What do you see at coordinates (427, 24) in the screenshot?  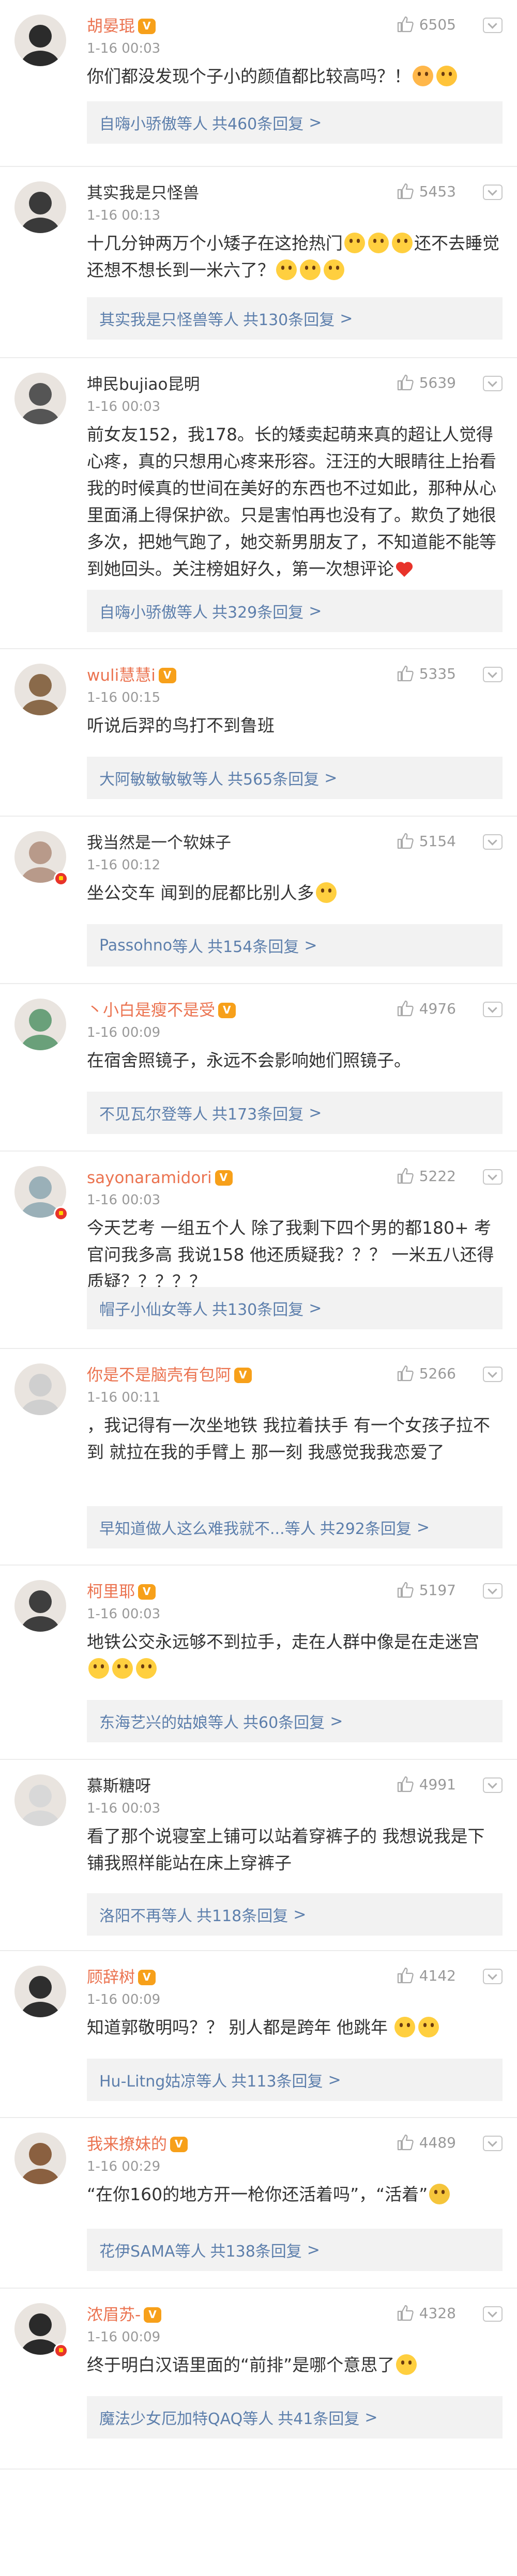 I see `like-button: 6505` at bounding box center [427, 24].